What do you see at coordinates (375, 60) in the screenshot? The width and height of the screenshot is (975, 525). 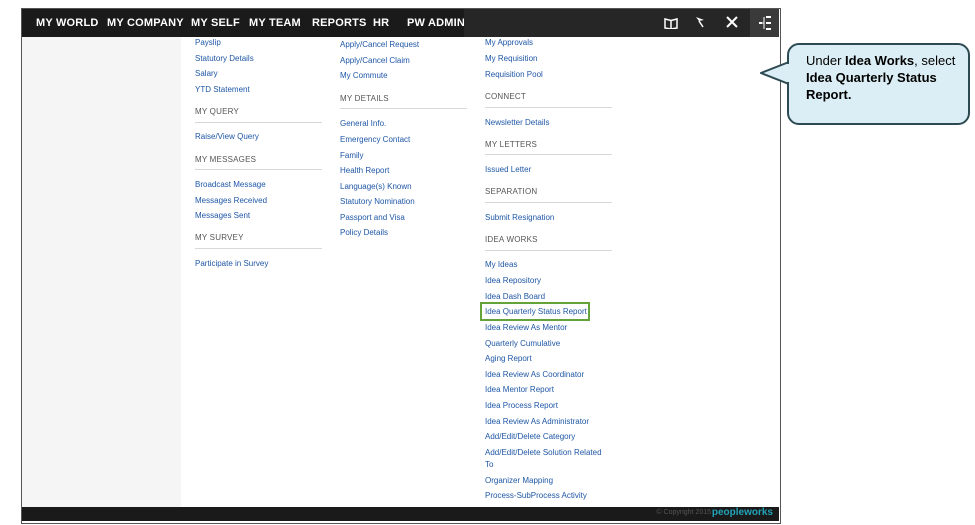 I see `link-apply-cancel-claim: Apply/Cancel Claim` at bounding box center [375, 60].